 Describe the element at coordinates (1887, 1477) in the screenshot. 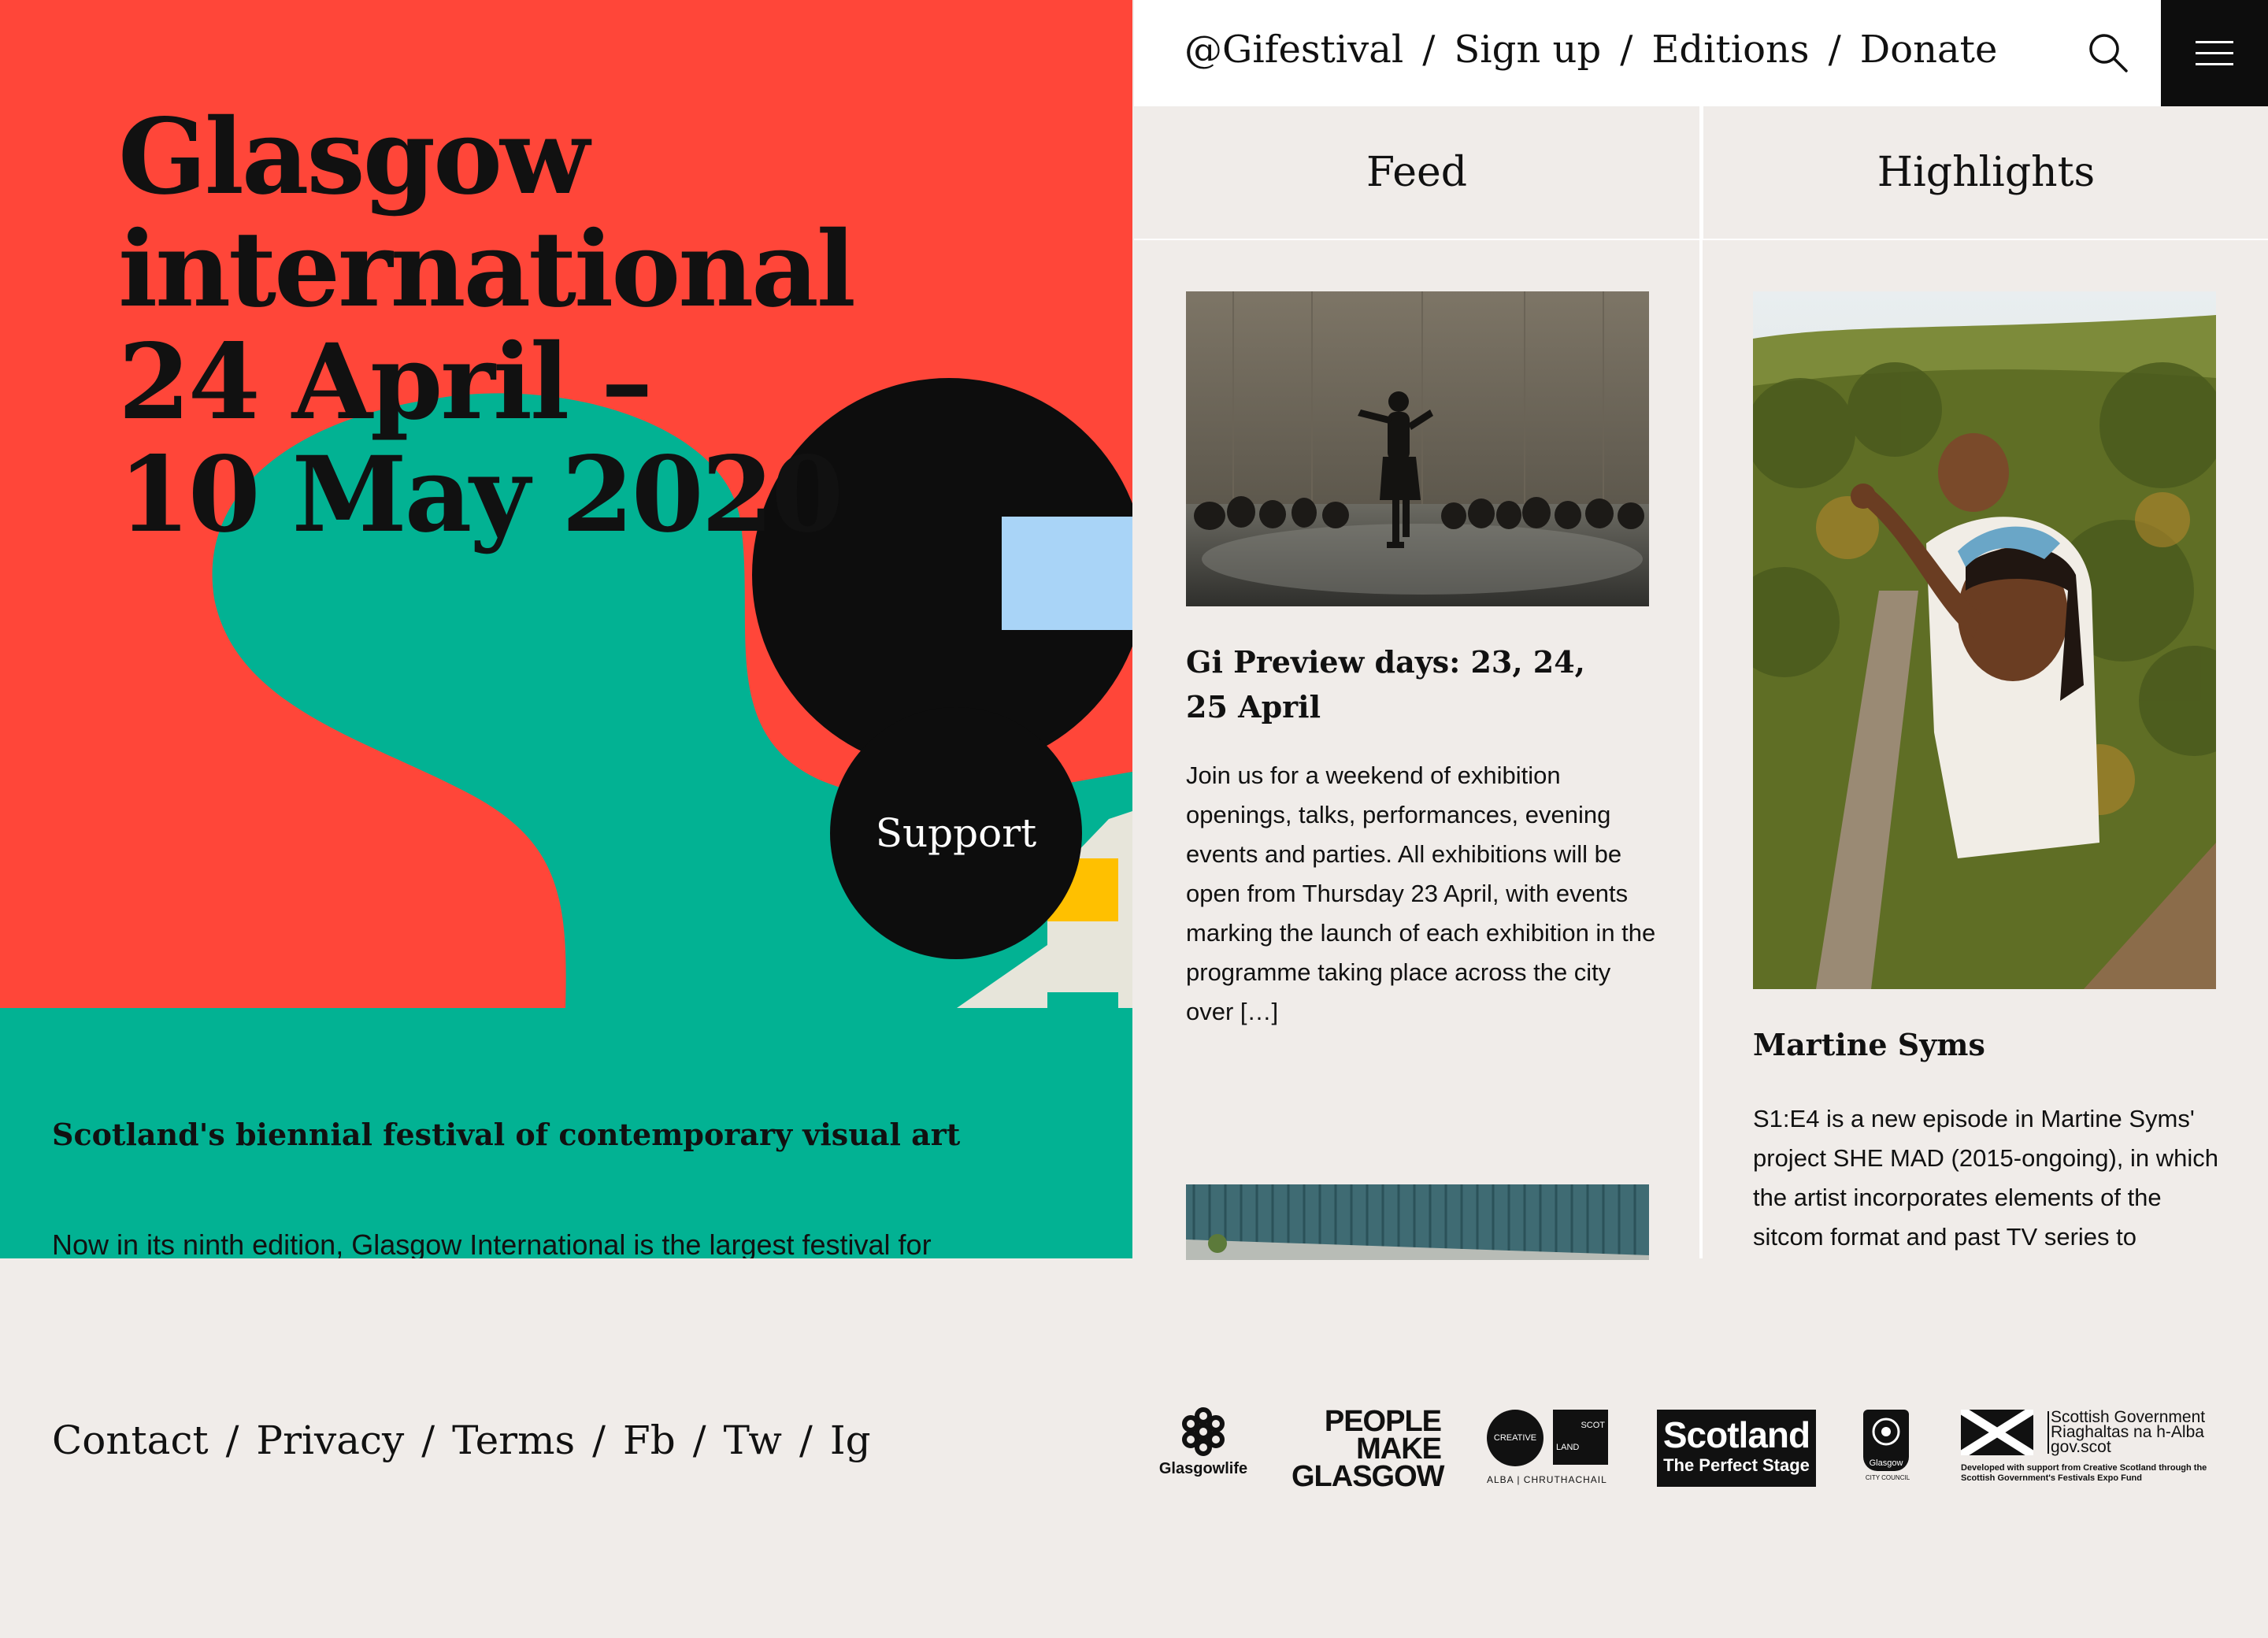

I see `city-council-sub: CITY COUNCIL` at that location.